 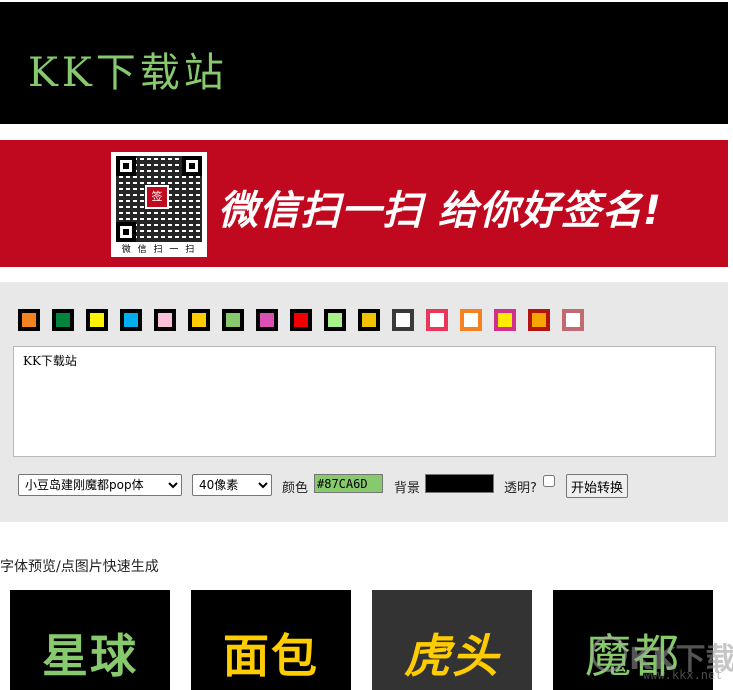 What do you see at coordinates (232, 485) in the screenshot?
I see `size-select: 40像素` at bounding box center [232, 485].